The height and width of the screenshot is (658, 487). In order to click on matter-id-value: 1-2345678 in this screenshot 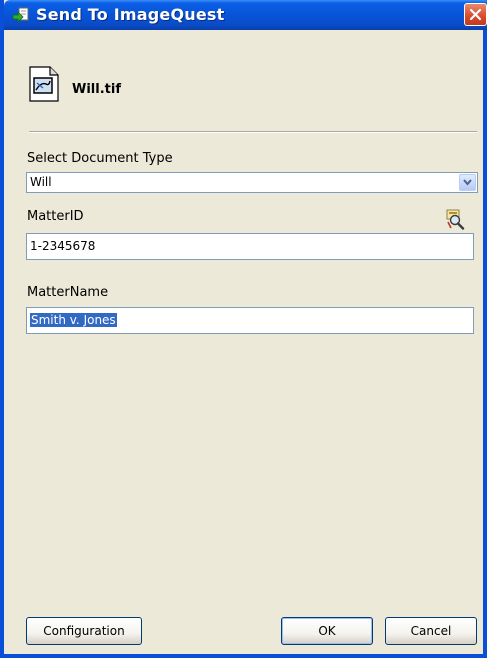, I will do `click(63, 246)`.